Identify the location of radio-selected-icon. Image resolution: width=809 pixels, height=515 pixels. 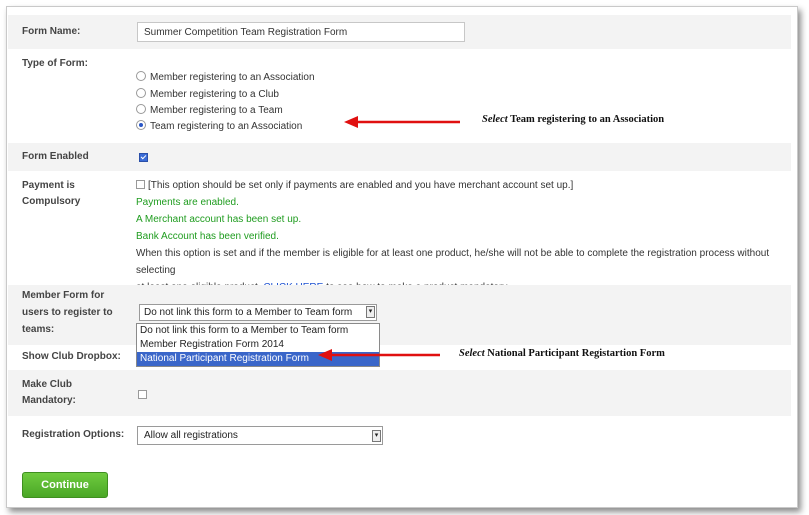
(141, 125).